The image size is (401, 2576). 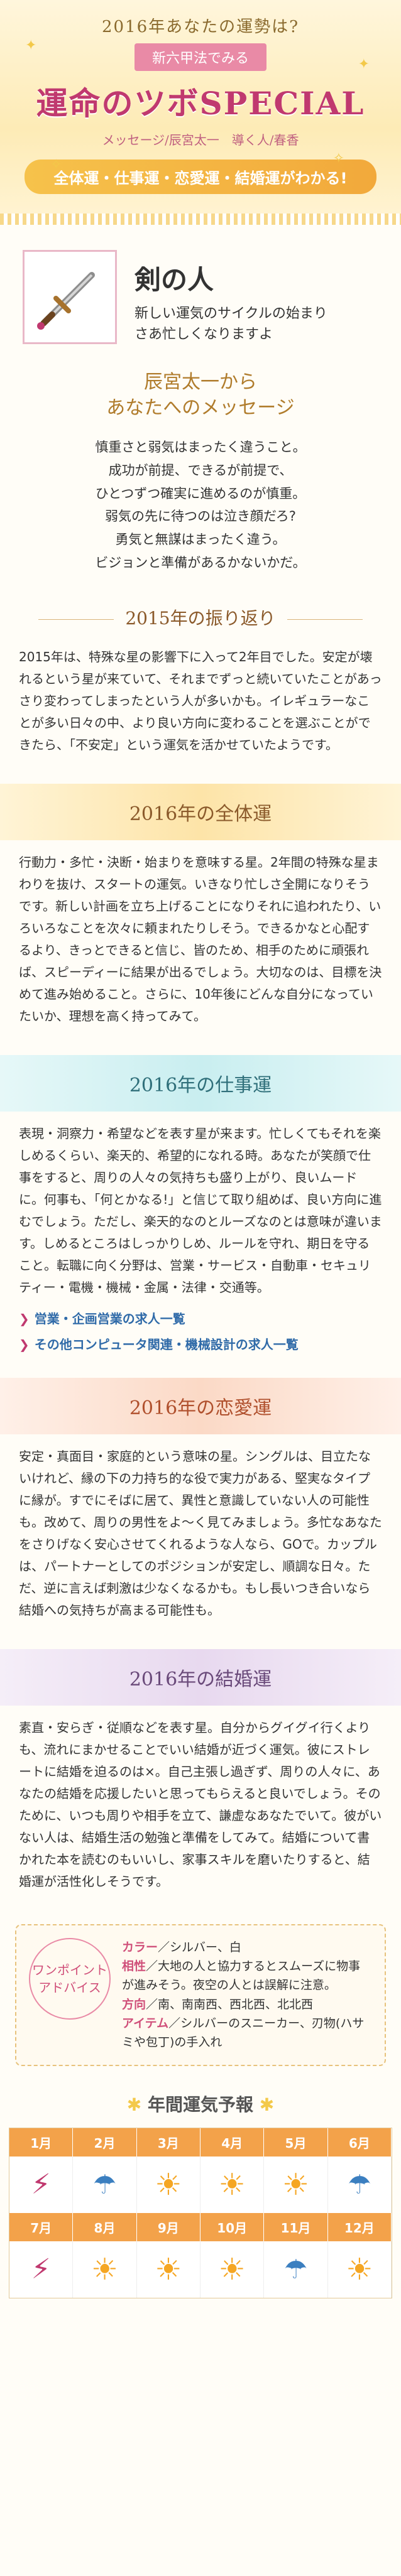 I want to click on month-label: 4月, so click(x=232, y=2142).